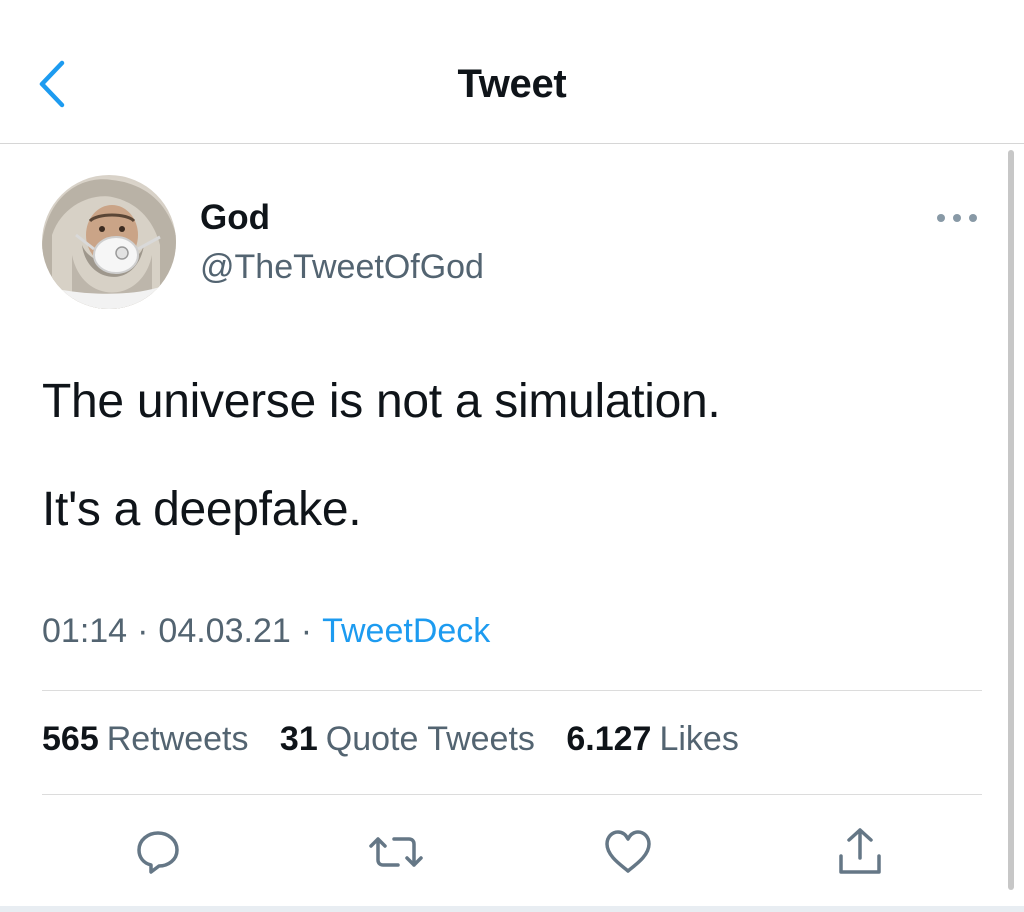 This screenshot has height=912, width=1024. What do you see at coordinates (381, 401) in the screenshot?
I see `tweet-text-line: The universe is not a simulation.` at bounding box center [381, 401].